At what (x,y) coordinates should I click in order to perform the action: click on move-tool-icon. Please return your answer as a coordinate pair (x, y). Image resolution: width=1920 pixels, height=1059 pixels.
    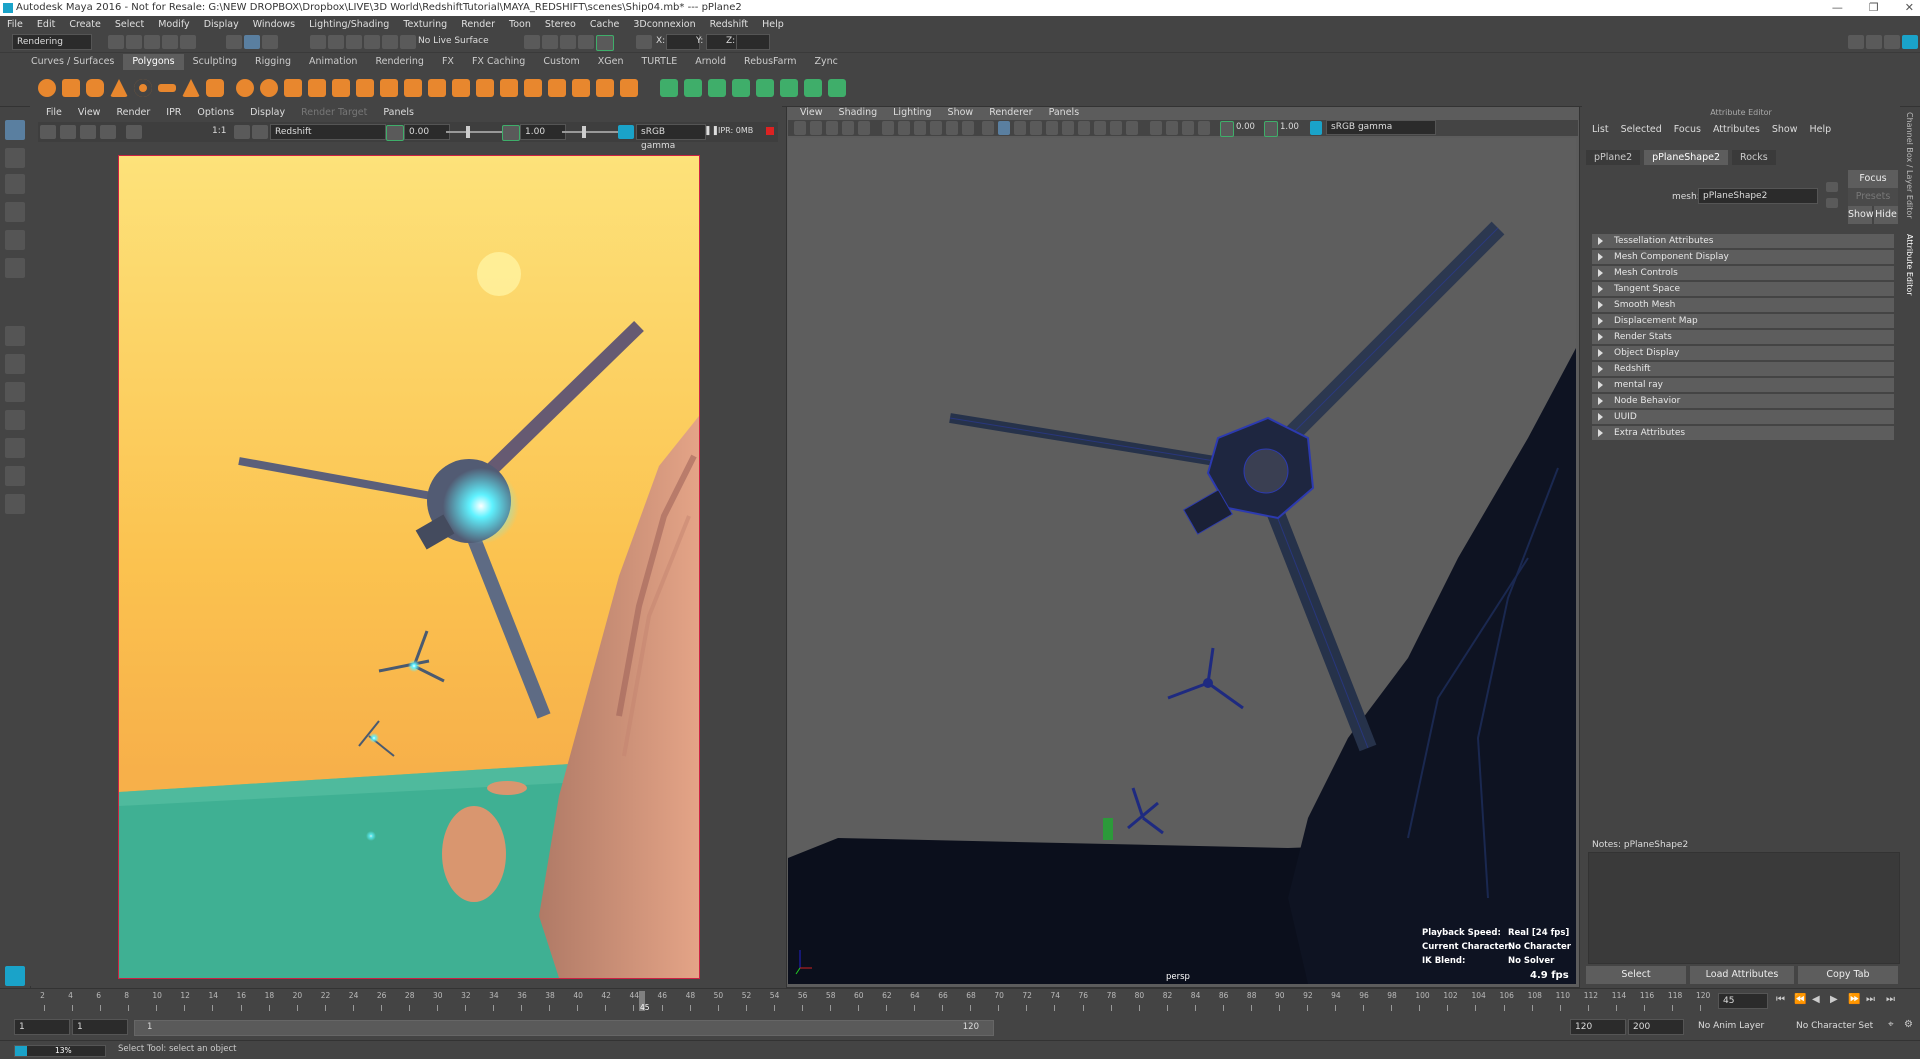
    Looking at the image, I should click on (15, 212).